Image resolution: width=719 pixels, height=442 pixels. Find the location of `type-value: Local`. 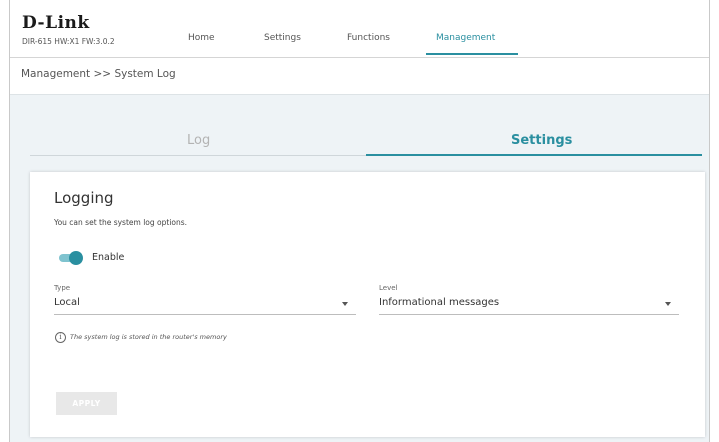

type-value: Local is located at coordinates (67, 302).